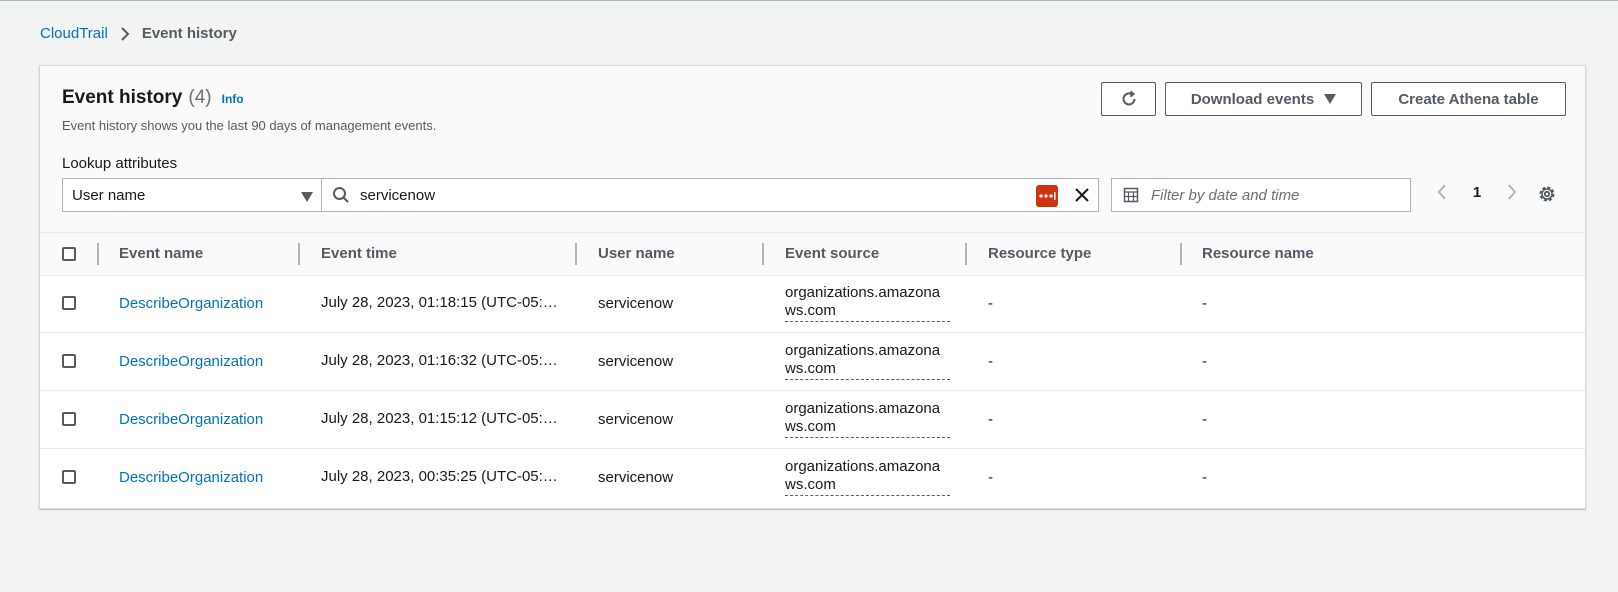 The image size is (1618, 592). I want to click on refresh-button, so click(1128, 99).